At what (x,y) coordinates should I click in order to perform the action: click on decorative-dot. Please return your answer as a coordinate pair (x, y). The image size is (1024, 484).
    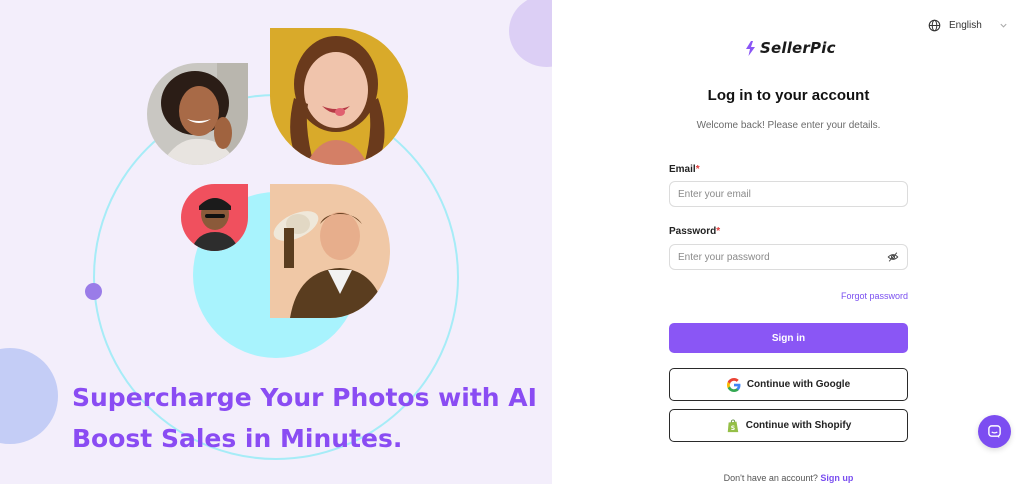
    Looking at the image, I should click on (93, 291).